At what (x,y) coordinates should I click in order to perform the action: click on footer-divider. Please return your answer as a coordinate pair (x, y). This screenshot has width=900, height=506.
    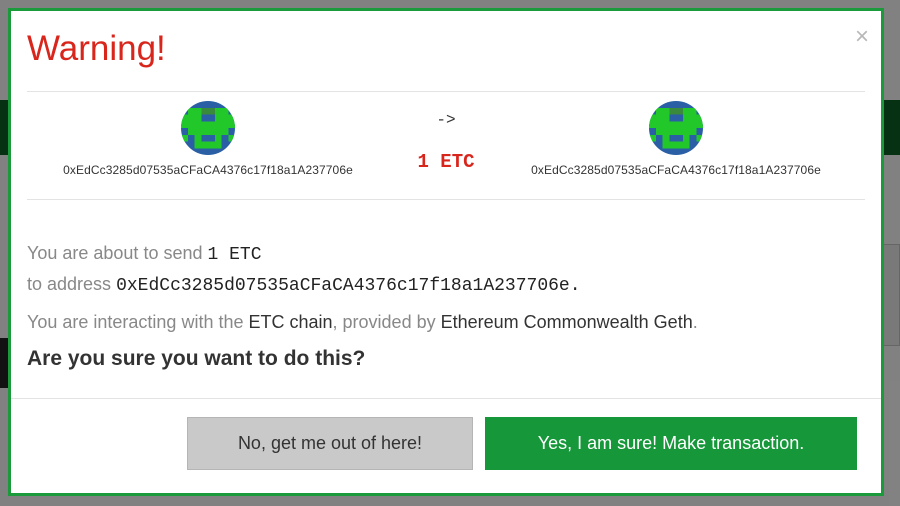
    Looking at the image, I should click on (446, 398).